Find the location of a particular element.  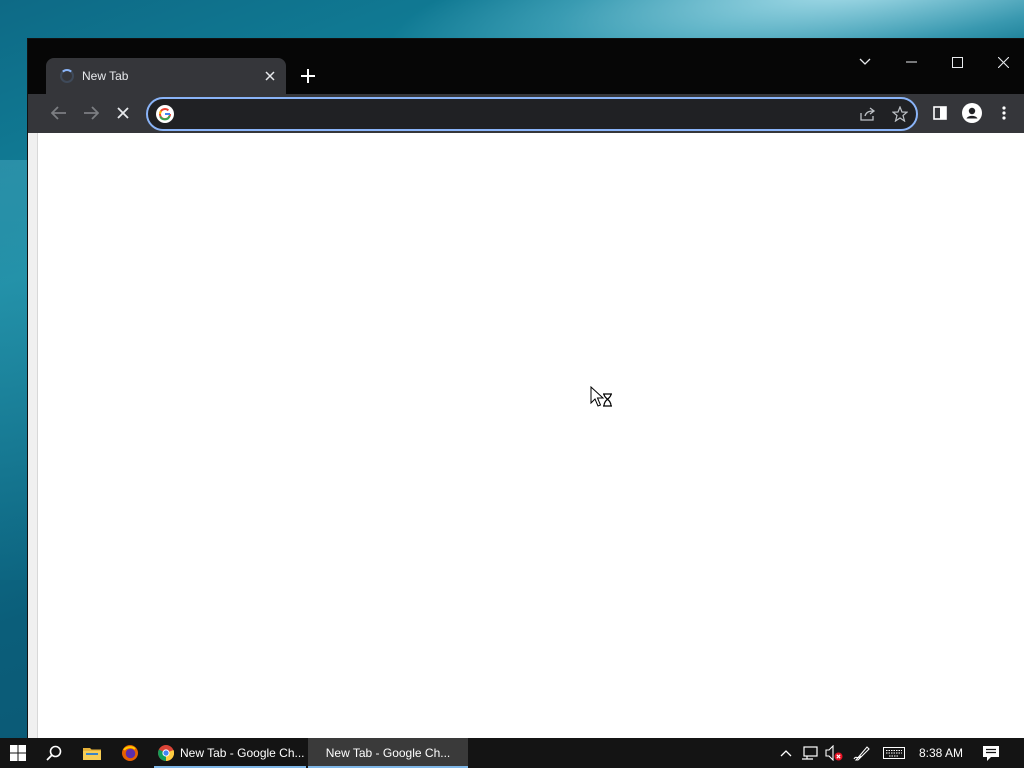

chevron-up-icon is located at coordinates (786, 753).